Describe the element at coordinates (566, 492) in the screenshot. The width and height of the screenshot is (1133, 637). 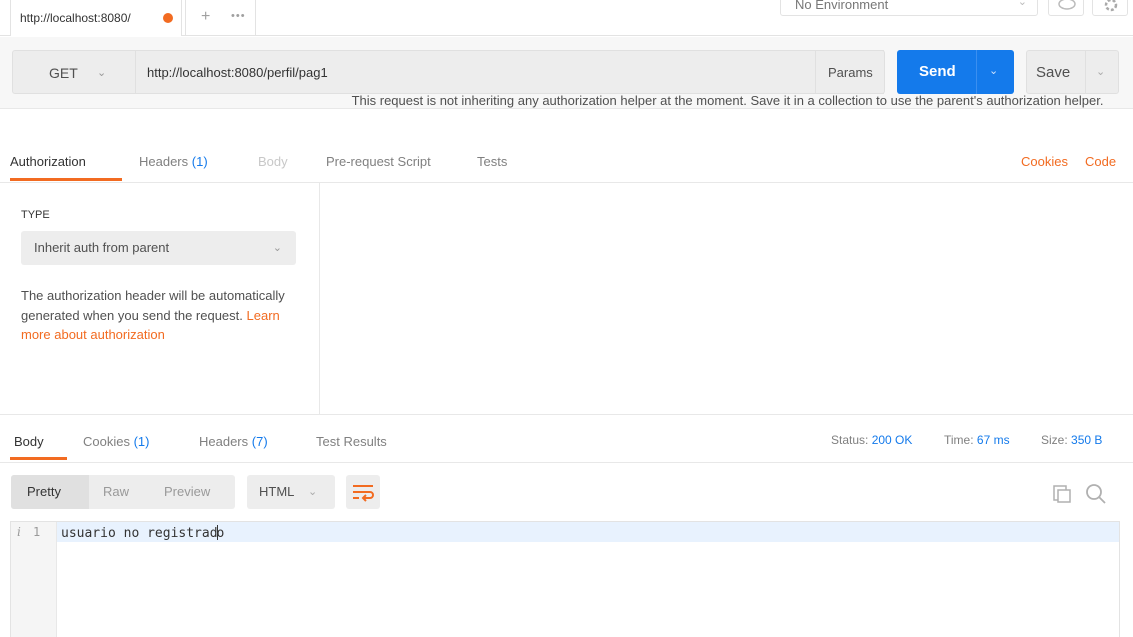
I see `response-toolbar: Pretty Raw Preview HTML ⌄` at that location.